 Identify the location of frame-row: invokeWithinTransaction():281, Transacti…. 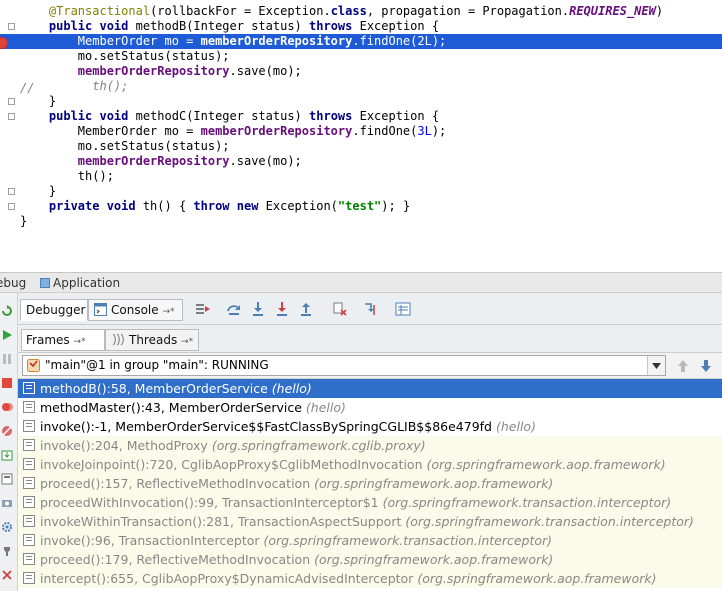
(370, 521).